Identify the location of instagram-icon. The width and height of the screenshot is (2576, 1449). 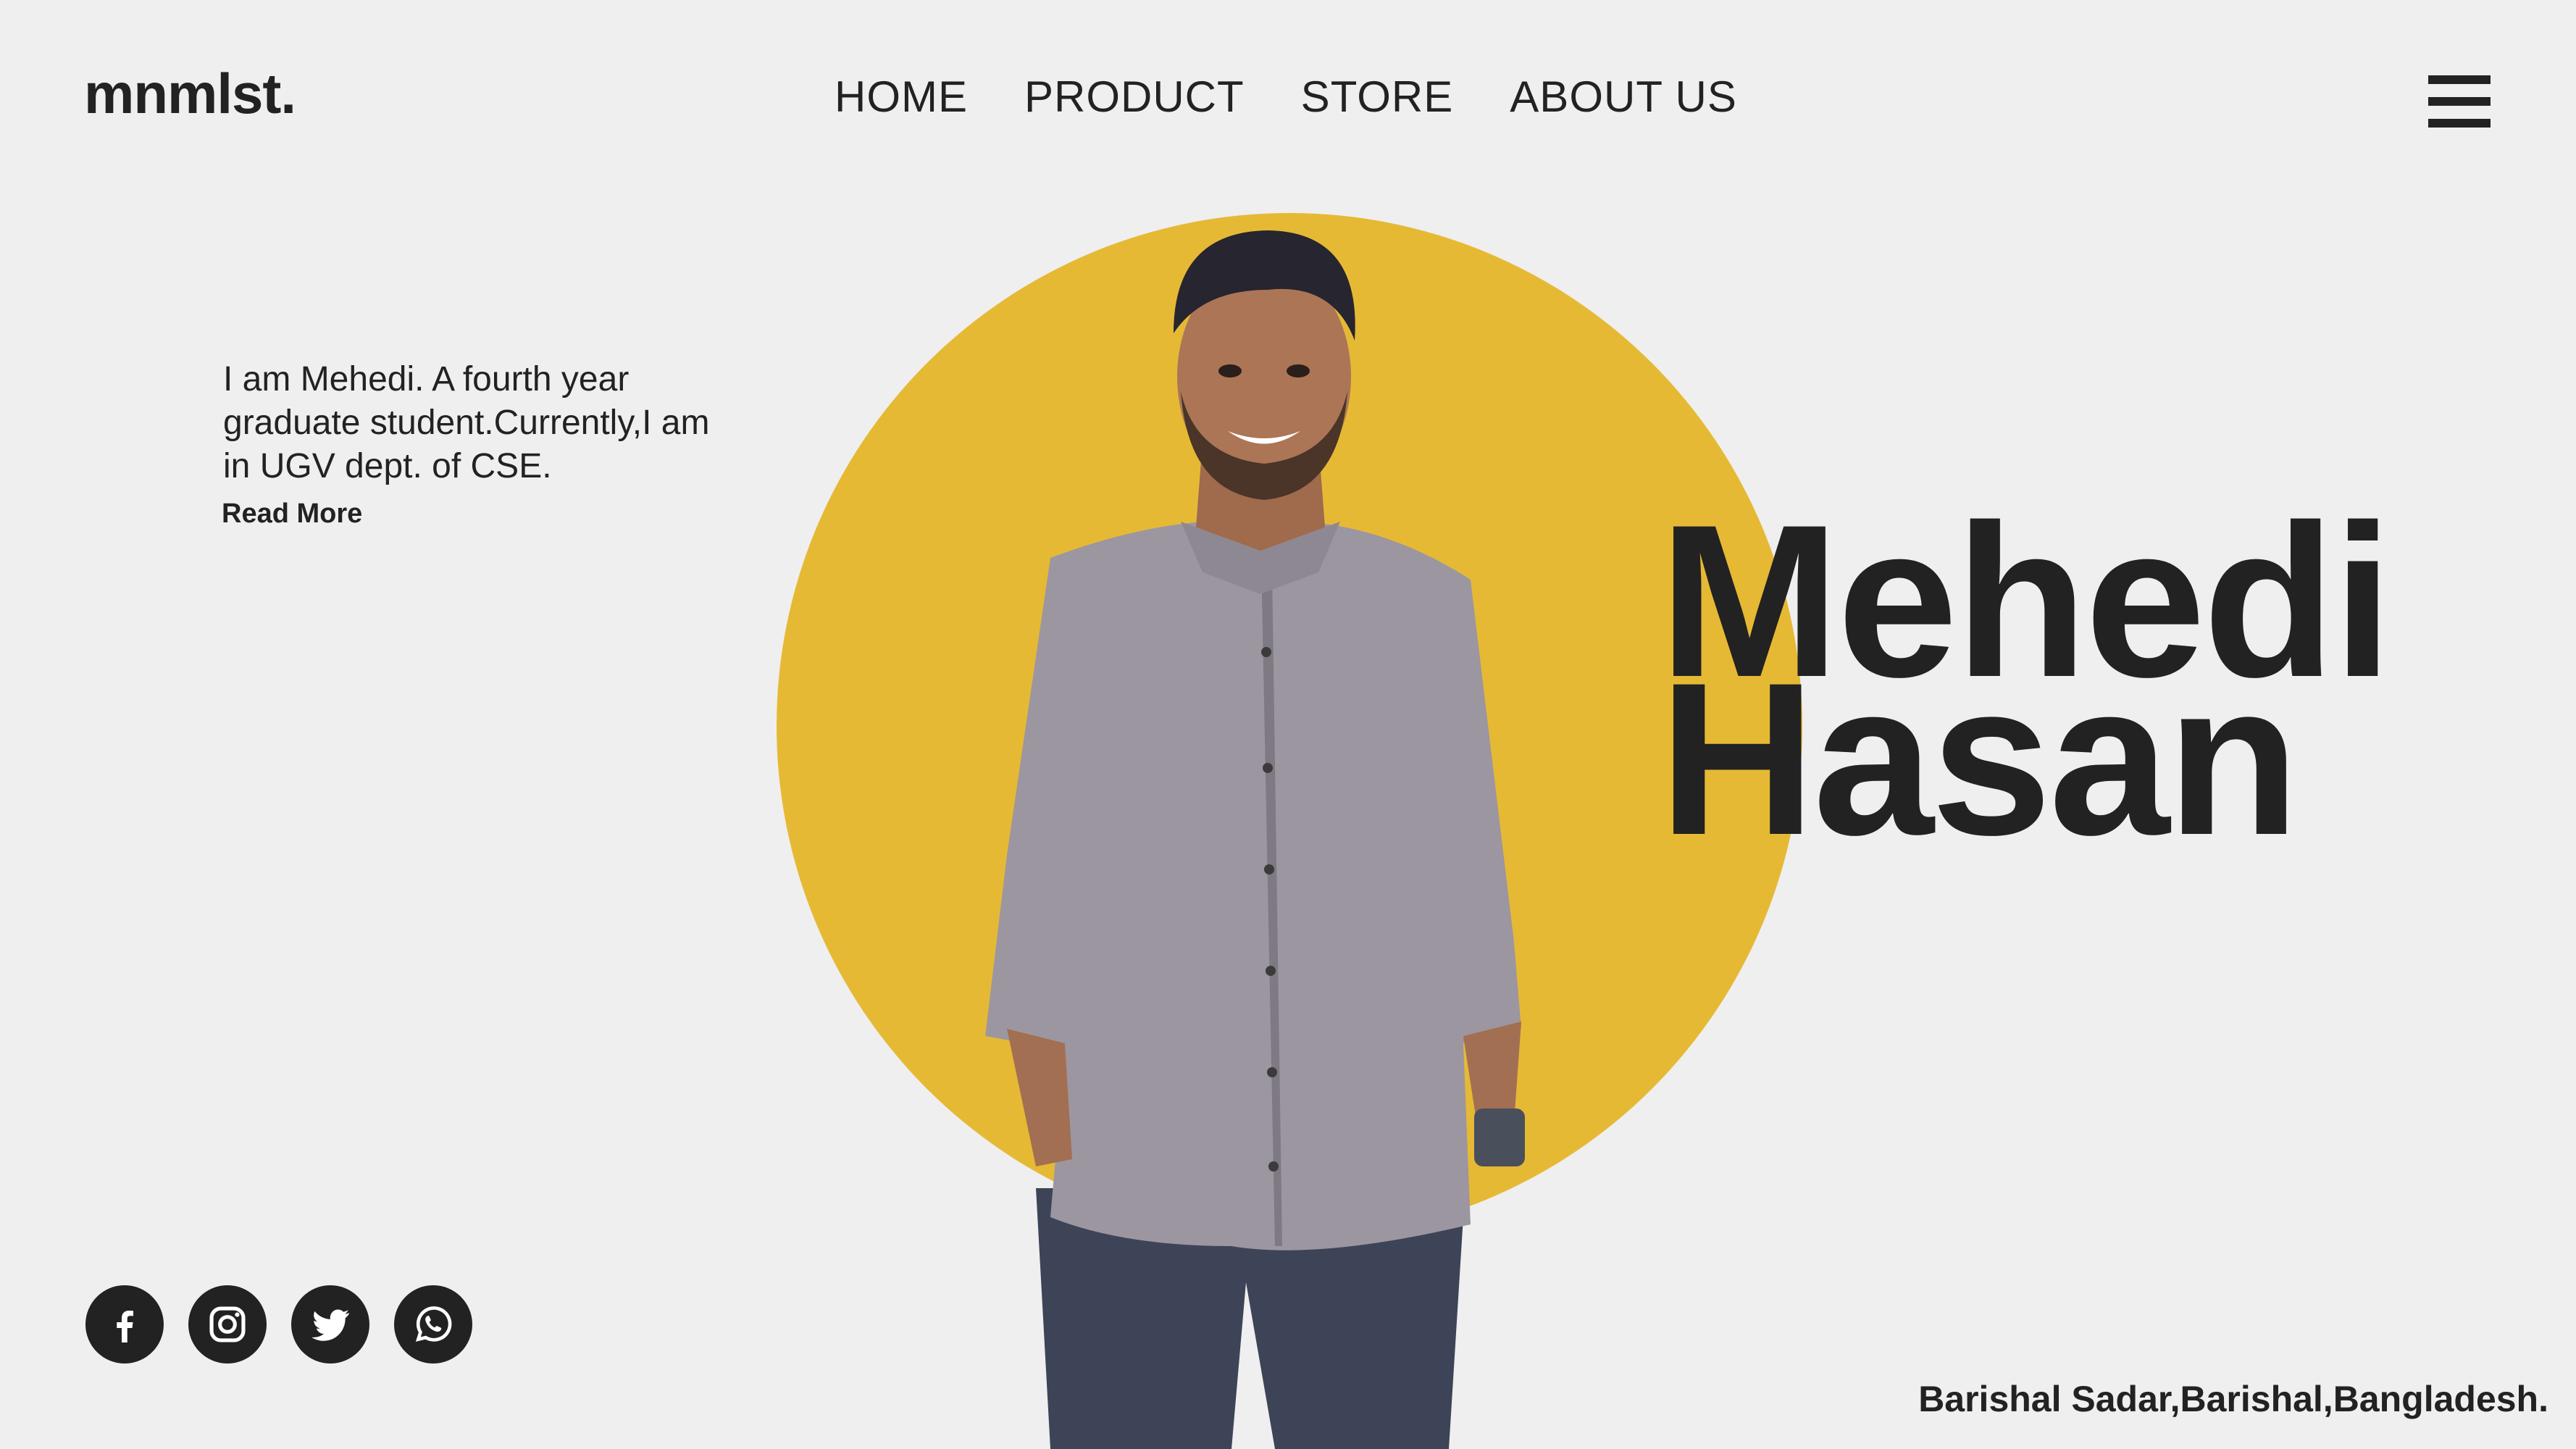
(227, 1324).